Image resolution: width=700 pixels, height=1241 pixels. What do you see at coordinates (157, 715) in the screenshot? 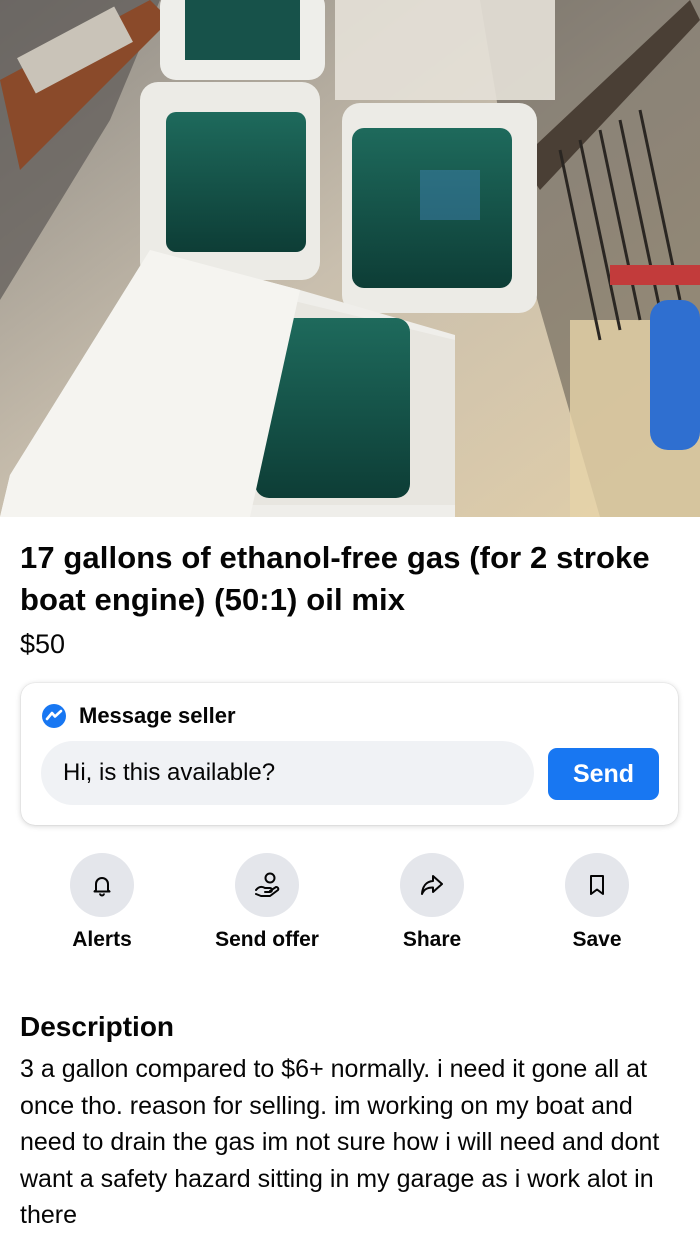
I see `message-seller-label: Message seller` at bounding box center [157, 715].